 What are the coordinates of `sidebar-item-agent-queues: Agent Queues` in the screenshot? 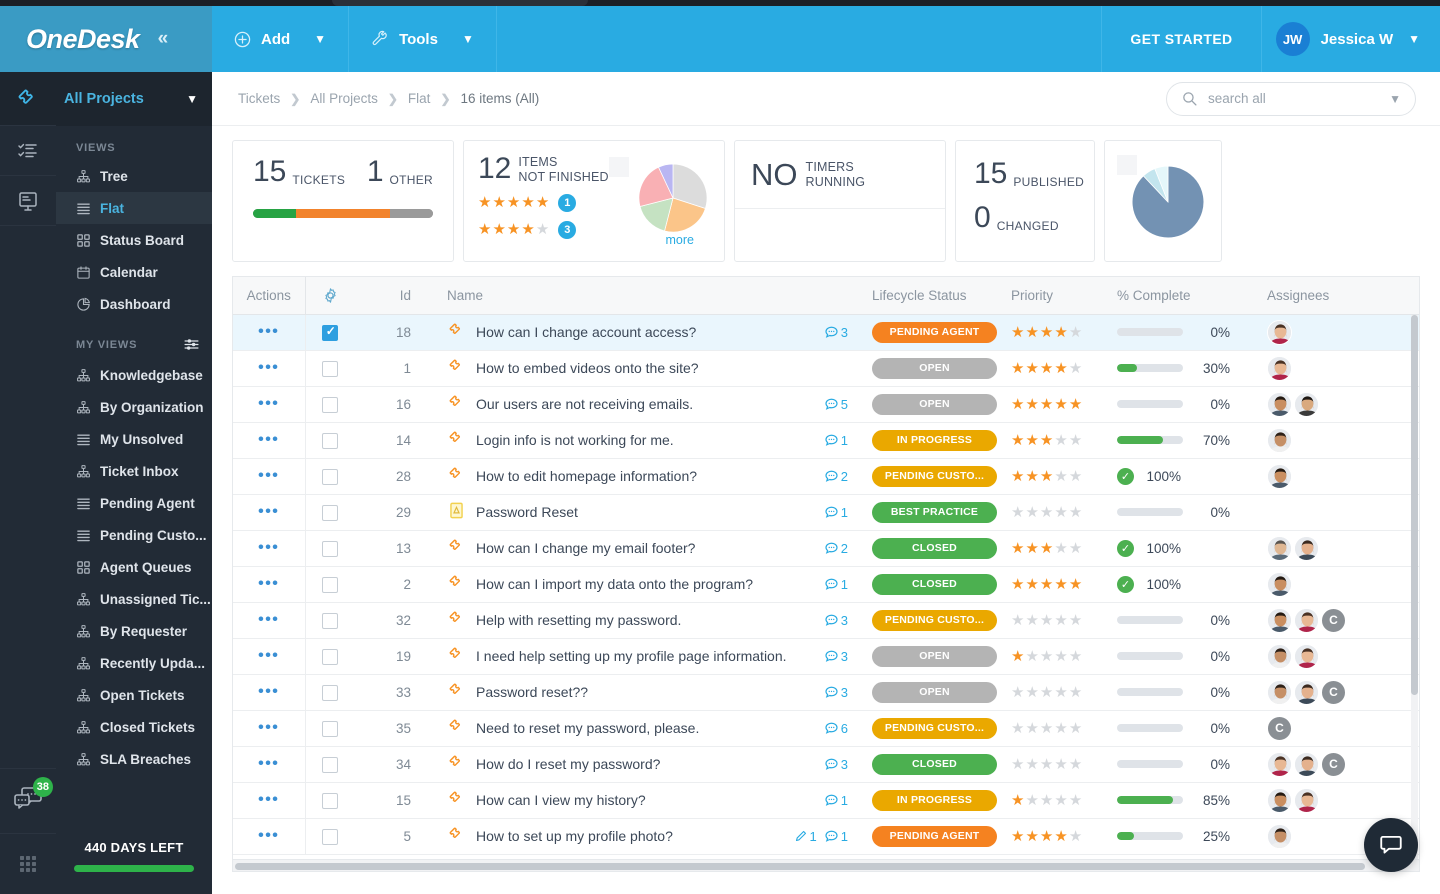 It's located at (134, 567).